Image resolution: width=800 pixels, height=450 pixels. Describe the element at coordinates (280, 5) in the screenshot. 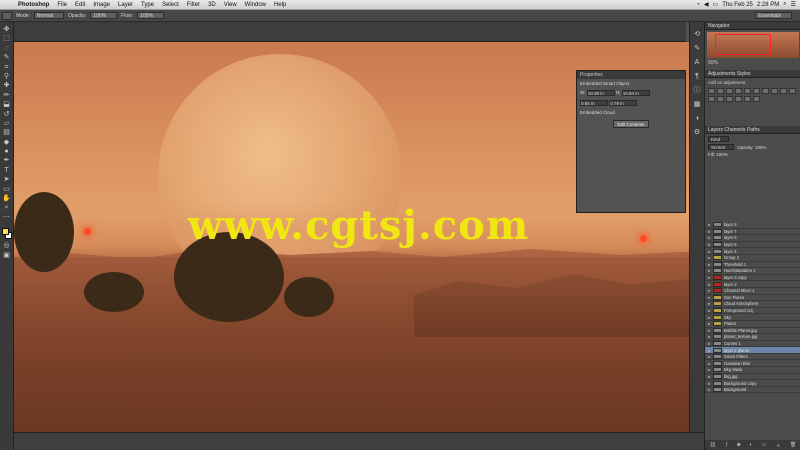

I see `menu-help: Help` at that location.